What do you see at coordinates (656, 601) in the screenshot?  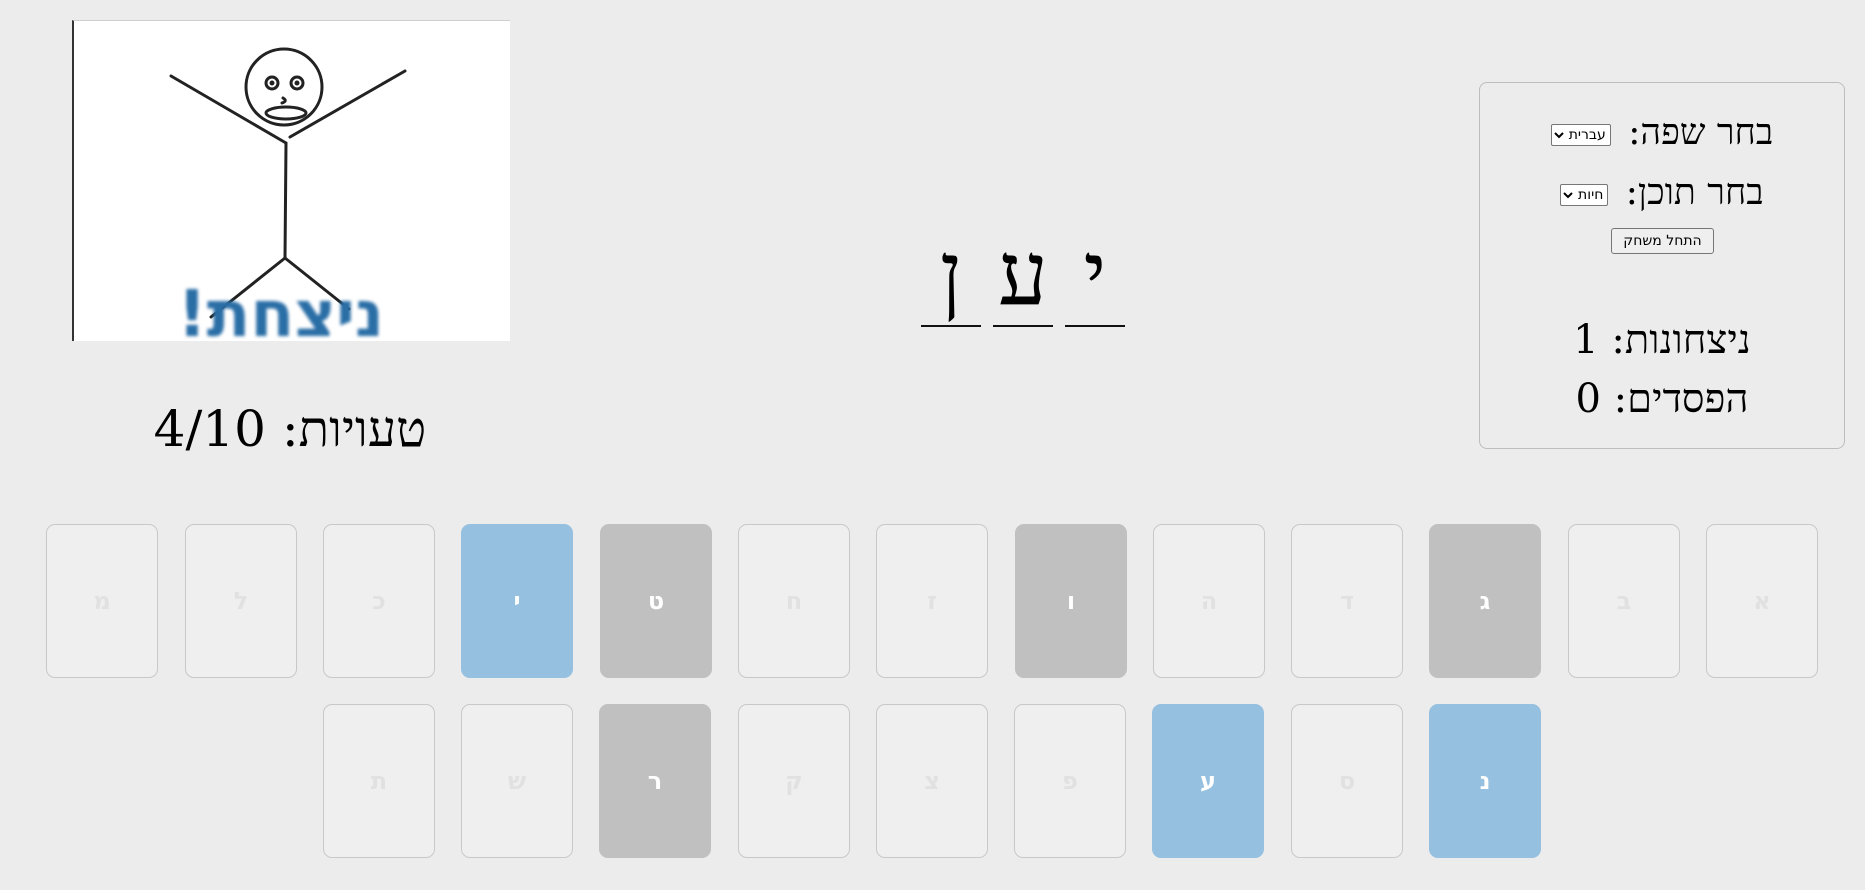 I see `letter-key: ט` at bounding box center [656, 601].